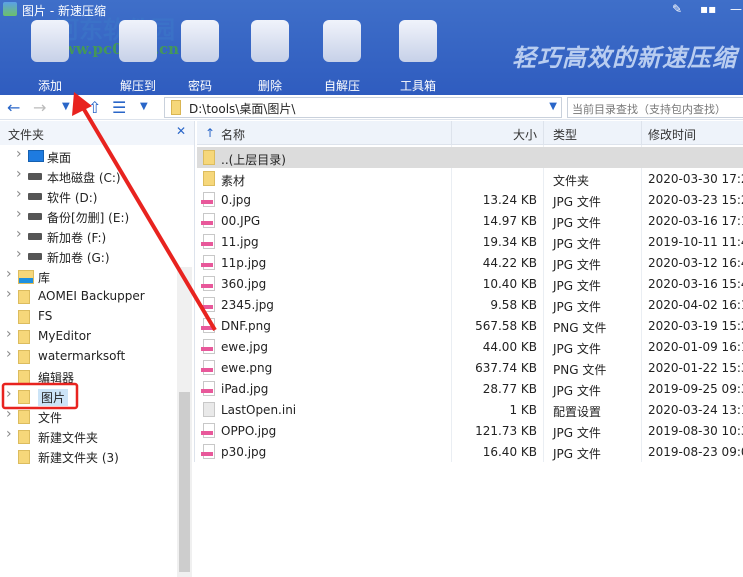 Image resolution: width=743 pixels, height=577 pixels. What do you see at coordinates (44, 278) in the screenshot?
I see `sidebar-item-label: 库` at bounding box center [44, 278].